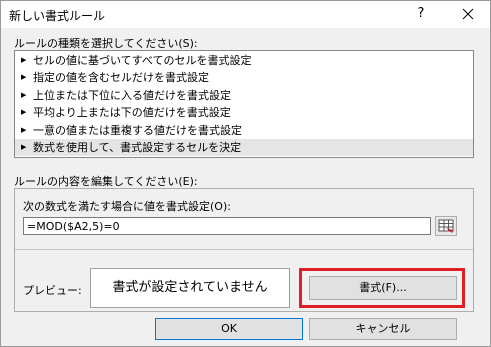 Image resolution: width=491 pixels, height=347 pixels. Describe the element at coordinates (142, 60) in the screenshot. I see `rule-type-item-label: セルの値に基づいてすべてのセルを書式設定` at that location.